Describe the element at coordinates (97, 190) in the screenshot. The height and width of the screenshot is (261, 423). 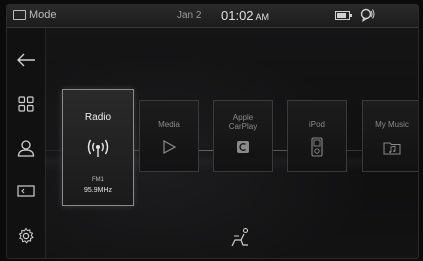
I see `radio-frequency: 95.9MHz` at that location.